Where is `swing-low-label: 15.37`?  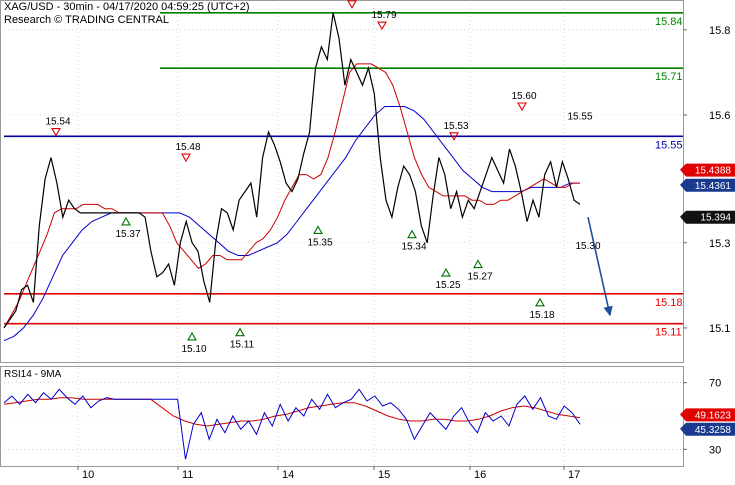 swing-low-label: 15.37 is located at coordinates (127, 234).